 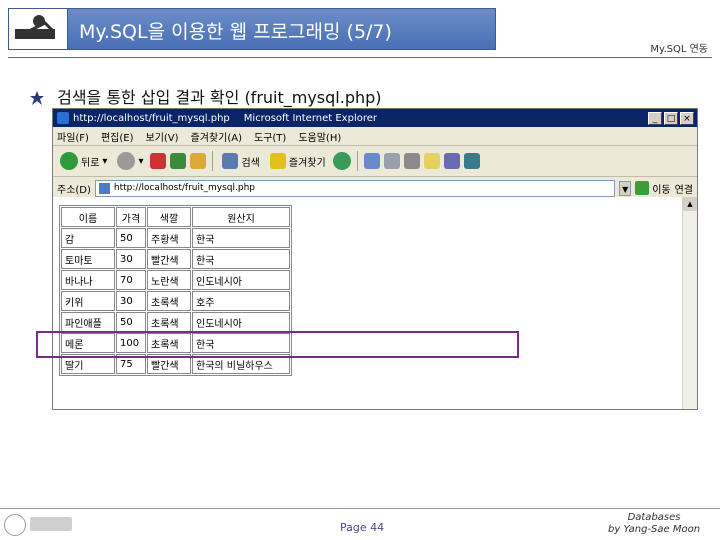 What do you see at coordinates (319, 136) in the screenshot?
I see `menu-help: 도움말(H)` at bounding box center [319, 136].